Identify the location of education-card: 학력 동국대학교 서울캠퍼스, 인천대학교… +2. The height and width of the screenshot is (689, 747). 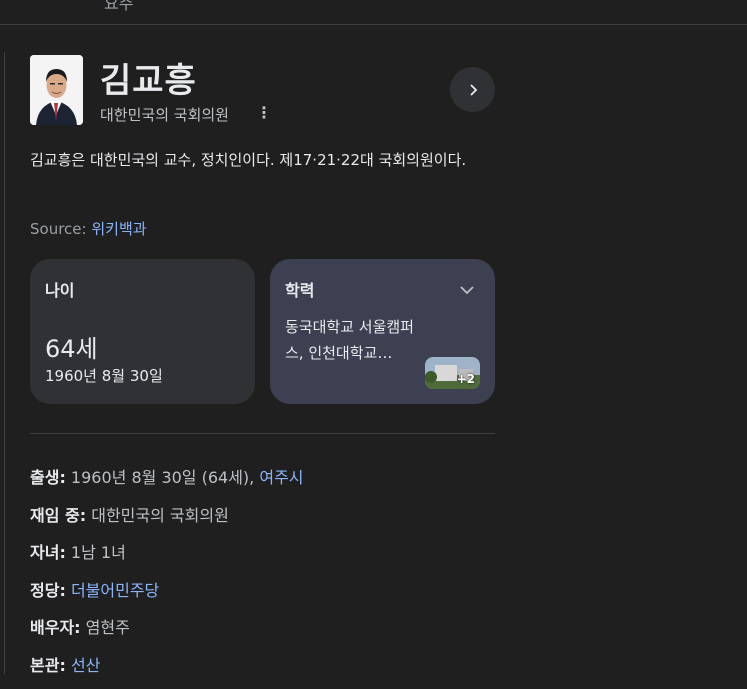
(382, 331).